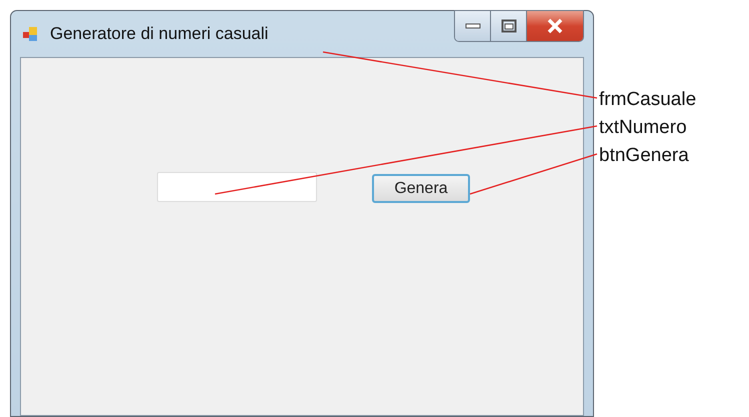 The width and height of the screenshot is (749, 417). I want to click on generate-button: Genera, so click(421, 188).